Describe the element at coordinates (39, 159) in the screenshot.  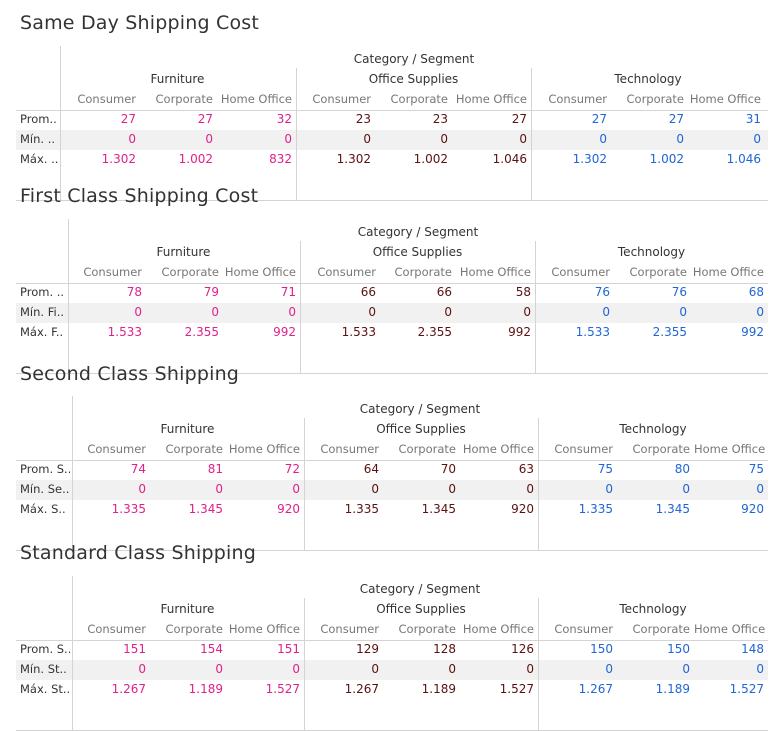
I see `row-header: Máx. ..` at that location.